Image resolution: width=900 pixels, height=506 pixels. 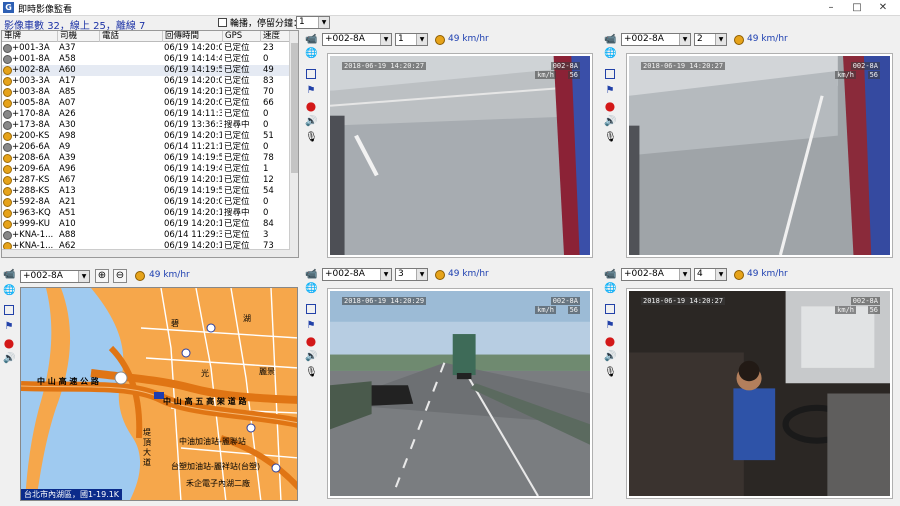 I want to click on map-label-area2: 頂, so click(x=147, y=442).